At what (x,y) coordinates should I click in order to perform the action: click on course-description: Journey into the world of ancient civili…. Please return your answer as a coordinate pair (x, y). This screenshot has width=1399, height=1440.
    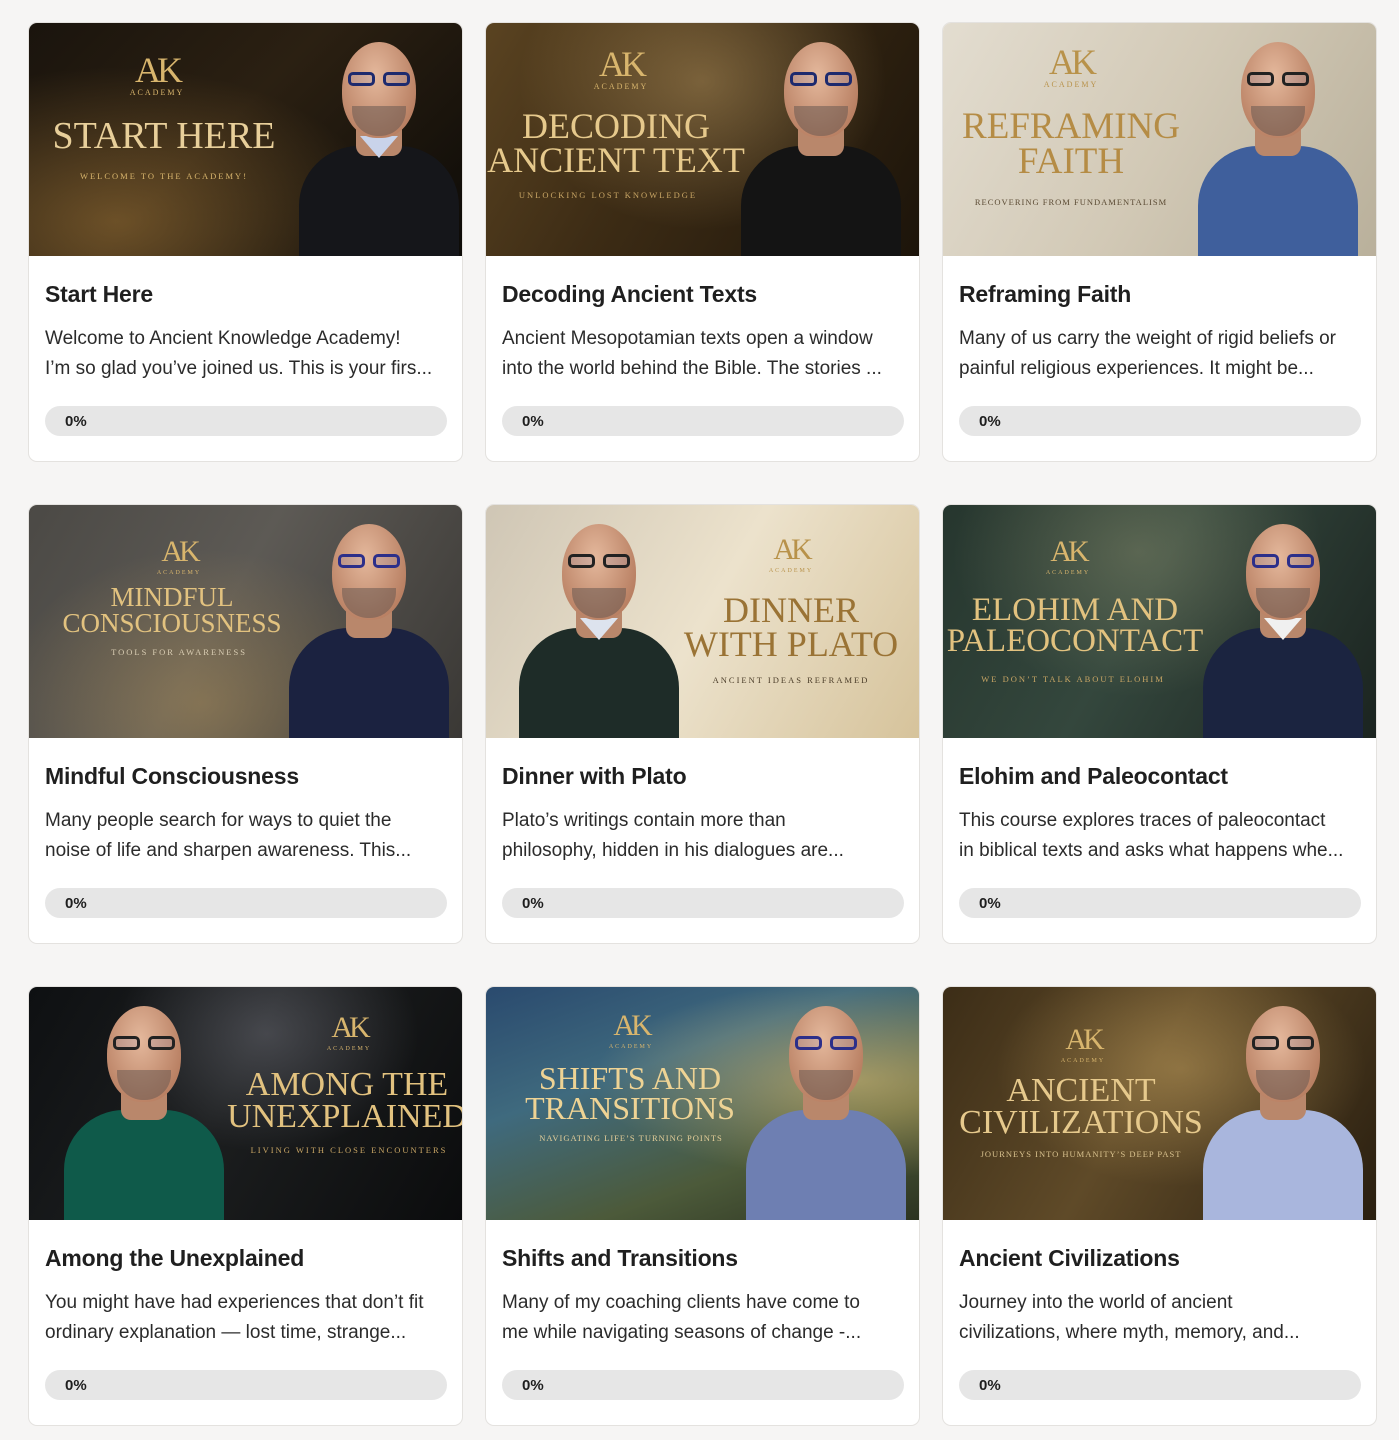
    Looking at the image, I should click on (1129, 1317).